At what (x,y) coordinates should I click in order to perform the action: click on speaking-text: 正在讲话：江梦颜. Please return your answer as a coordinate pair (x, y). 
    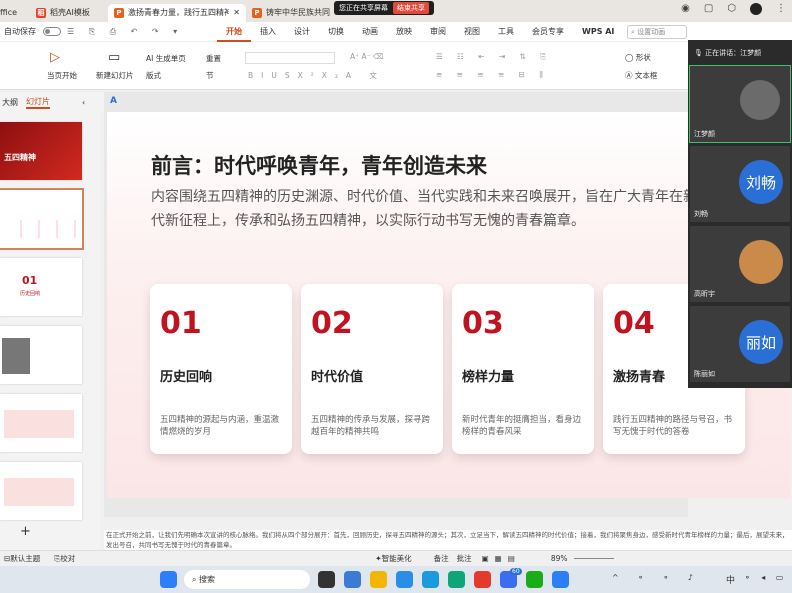
    Looking at the image, I should click on (733, 53).